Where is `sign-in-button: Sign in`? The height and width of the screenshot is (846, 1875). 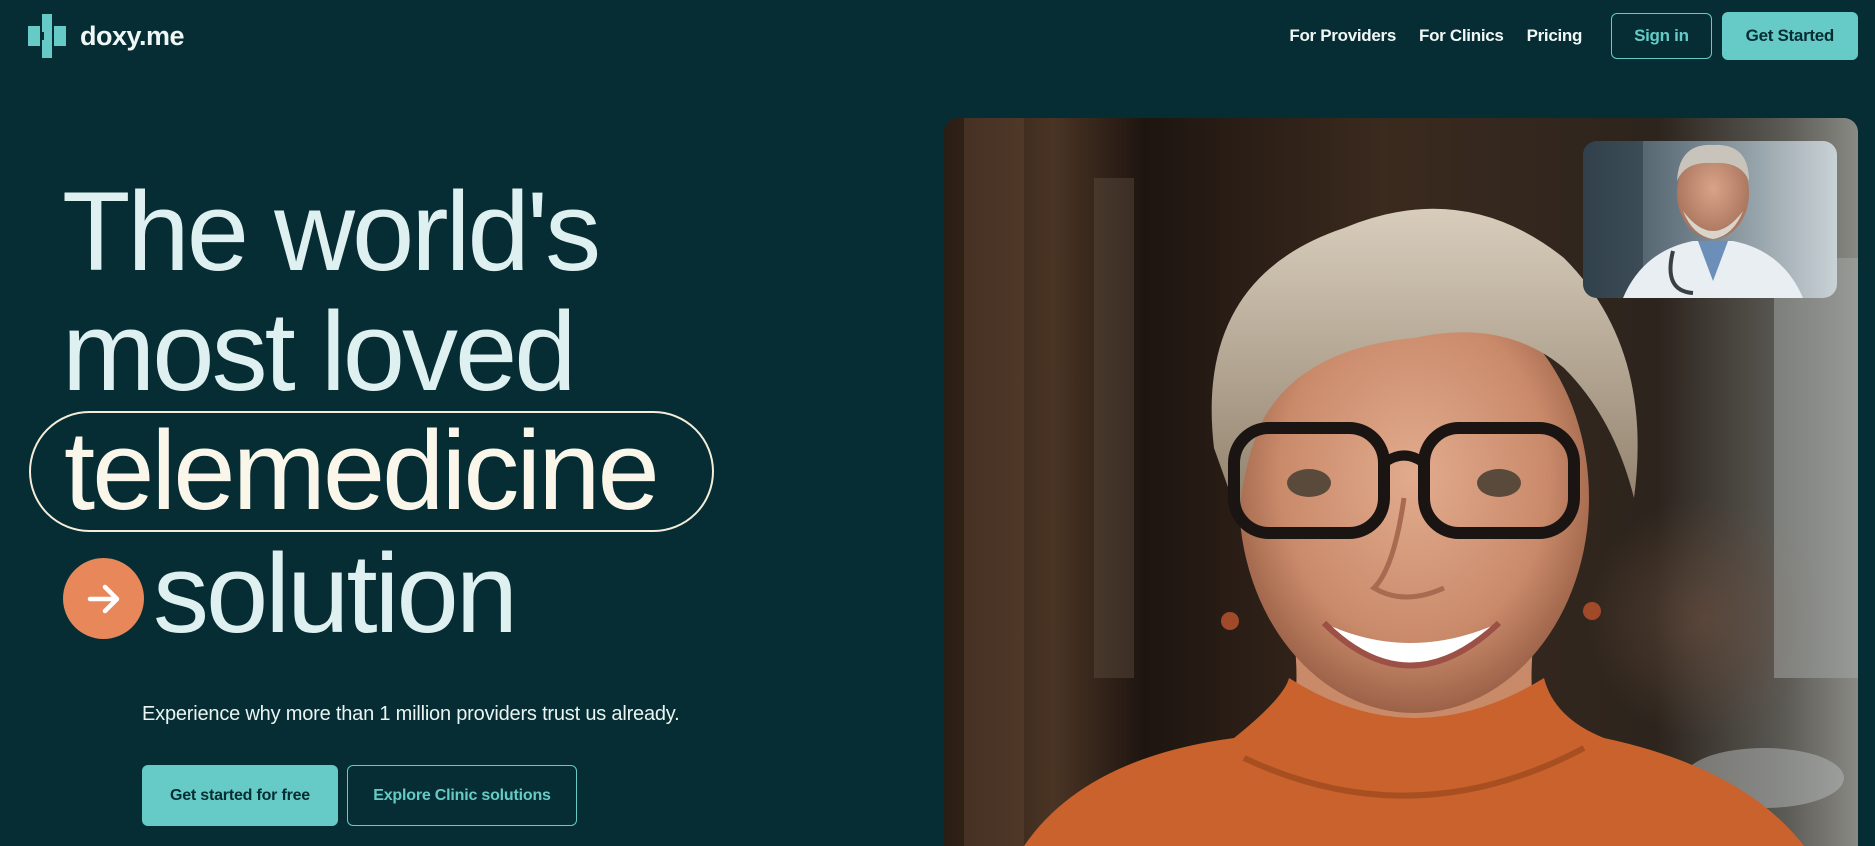 sign-in-button: Sign in is located at coordinates (1661, 36).